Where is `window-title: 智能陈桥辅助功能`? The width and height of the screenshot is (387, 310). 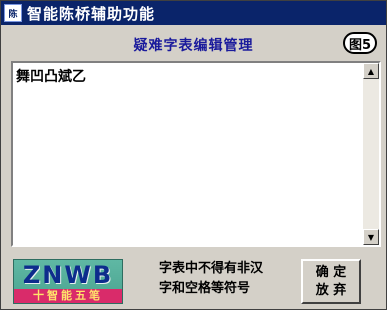 window-title: 智能陈桥辅助功能 is located at coordinates (91, 13).